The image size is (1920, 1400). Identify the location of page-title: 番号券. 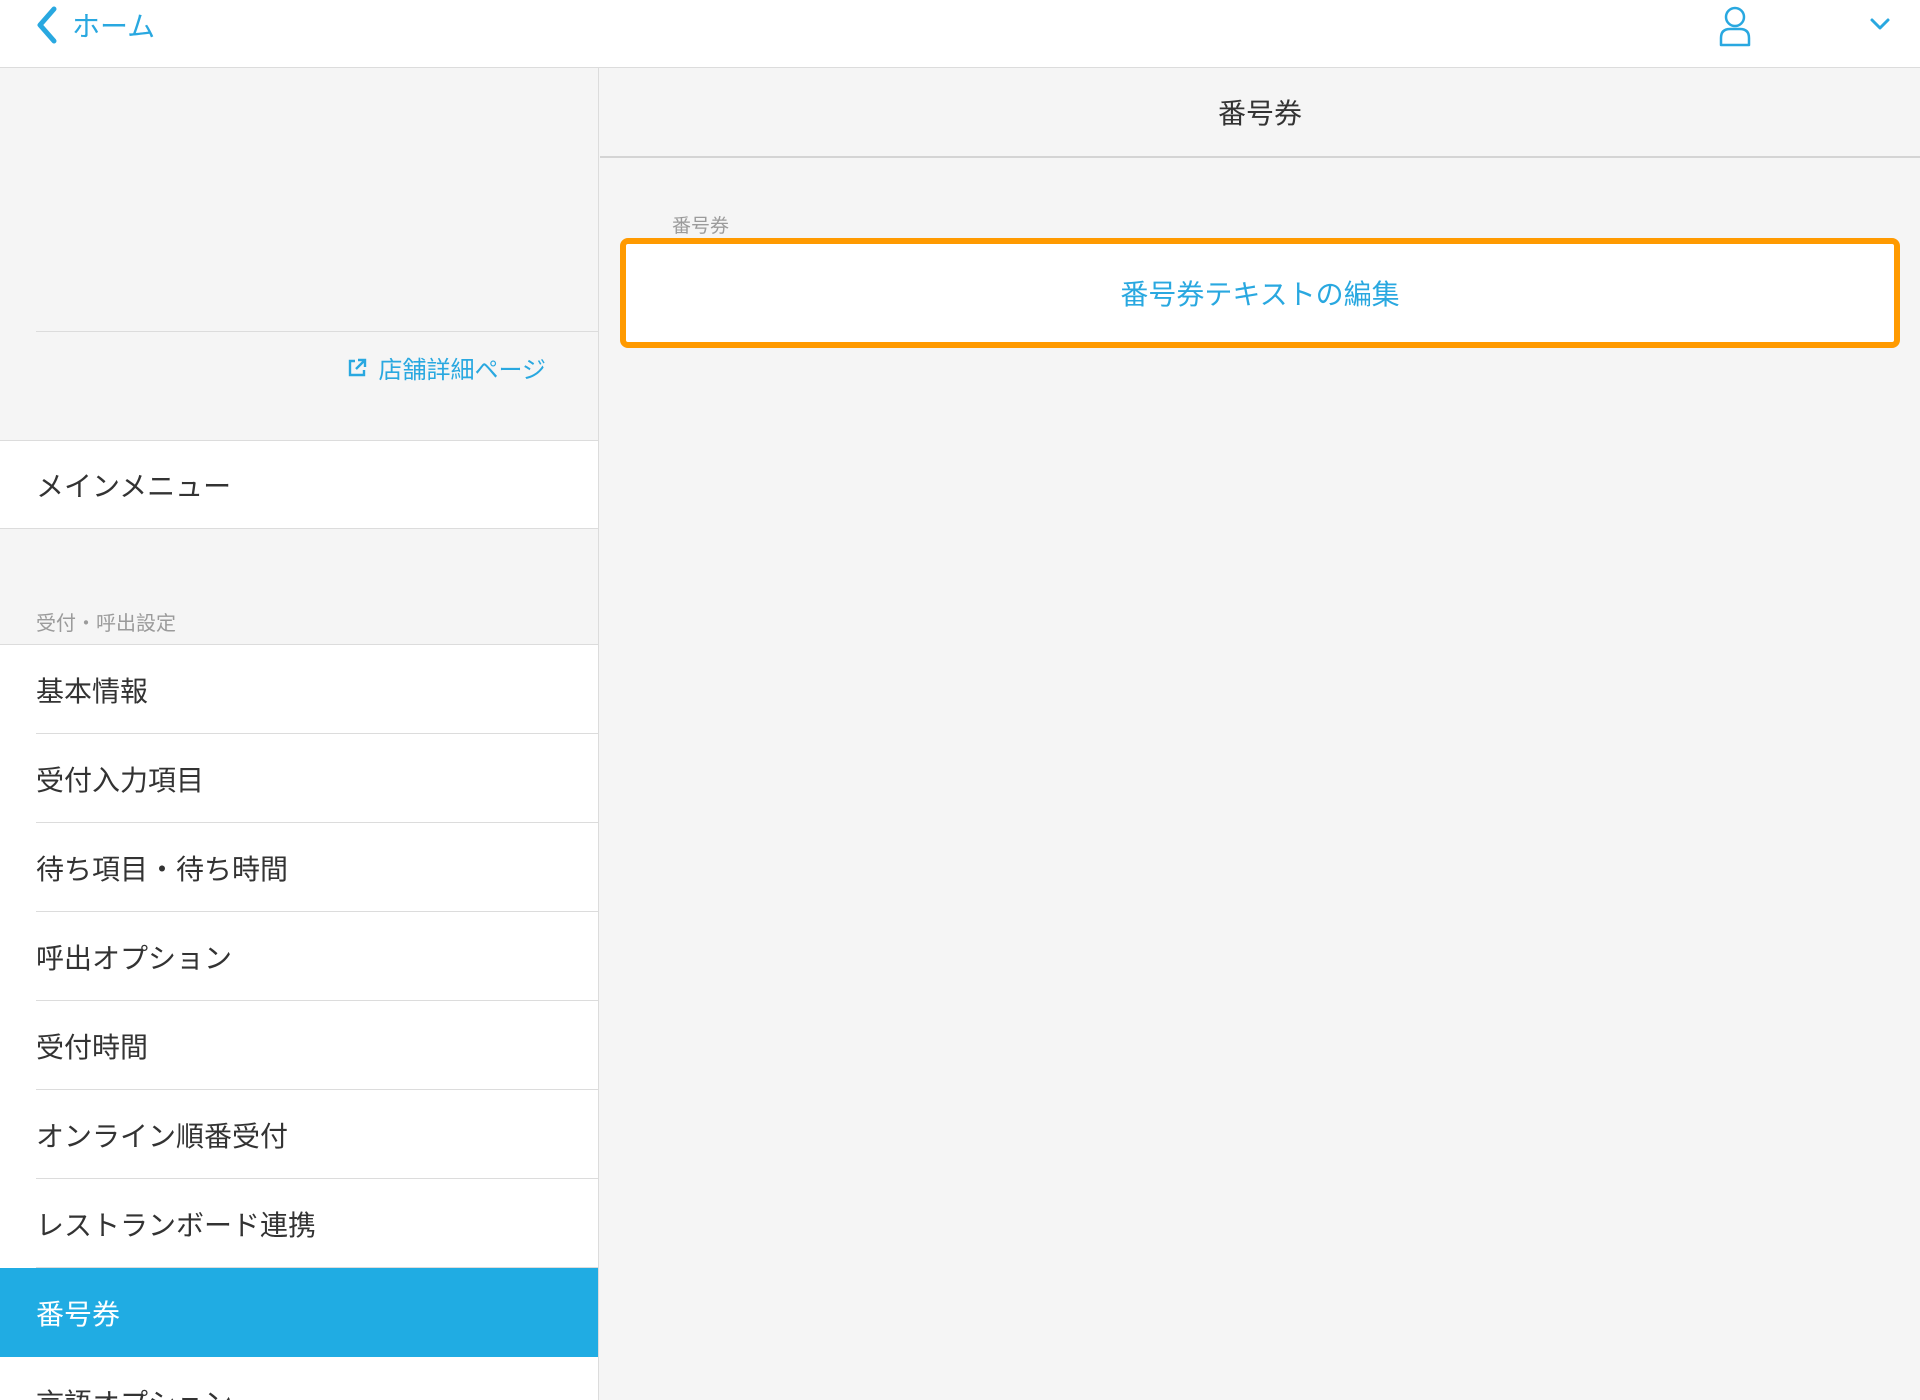
(1260, 113).